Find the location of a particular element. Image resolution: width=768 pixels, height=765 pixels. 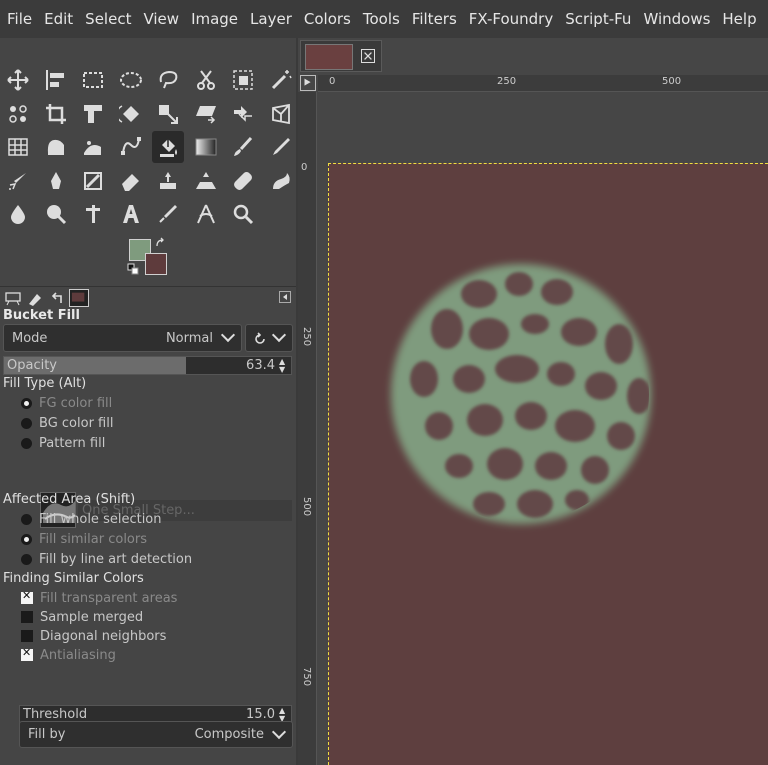

swap-colors-icon is located at coordinates (161, 243).